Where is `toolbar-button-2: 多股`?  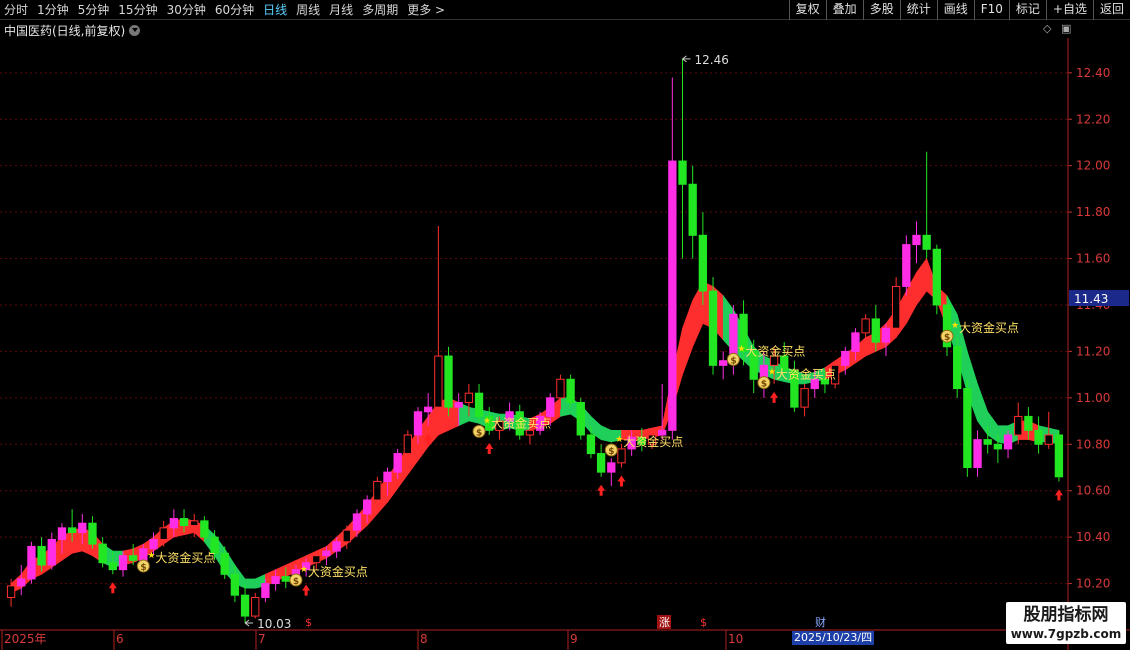 toolbar-button-2: 多股 is located at coordinates (881, 10).